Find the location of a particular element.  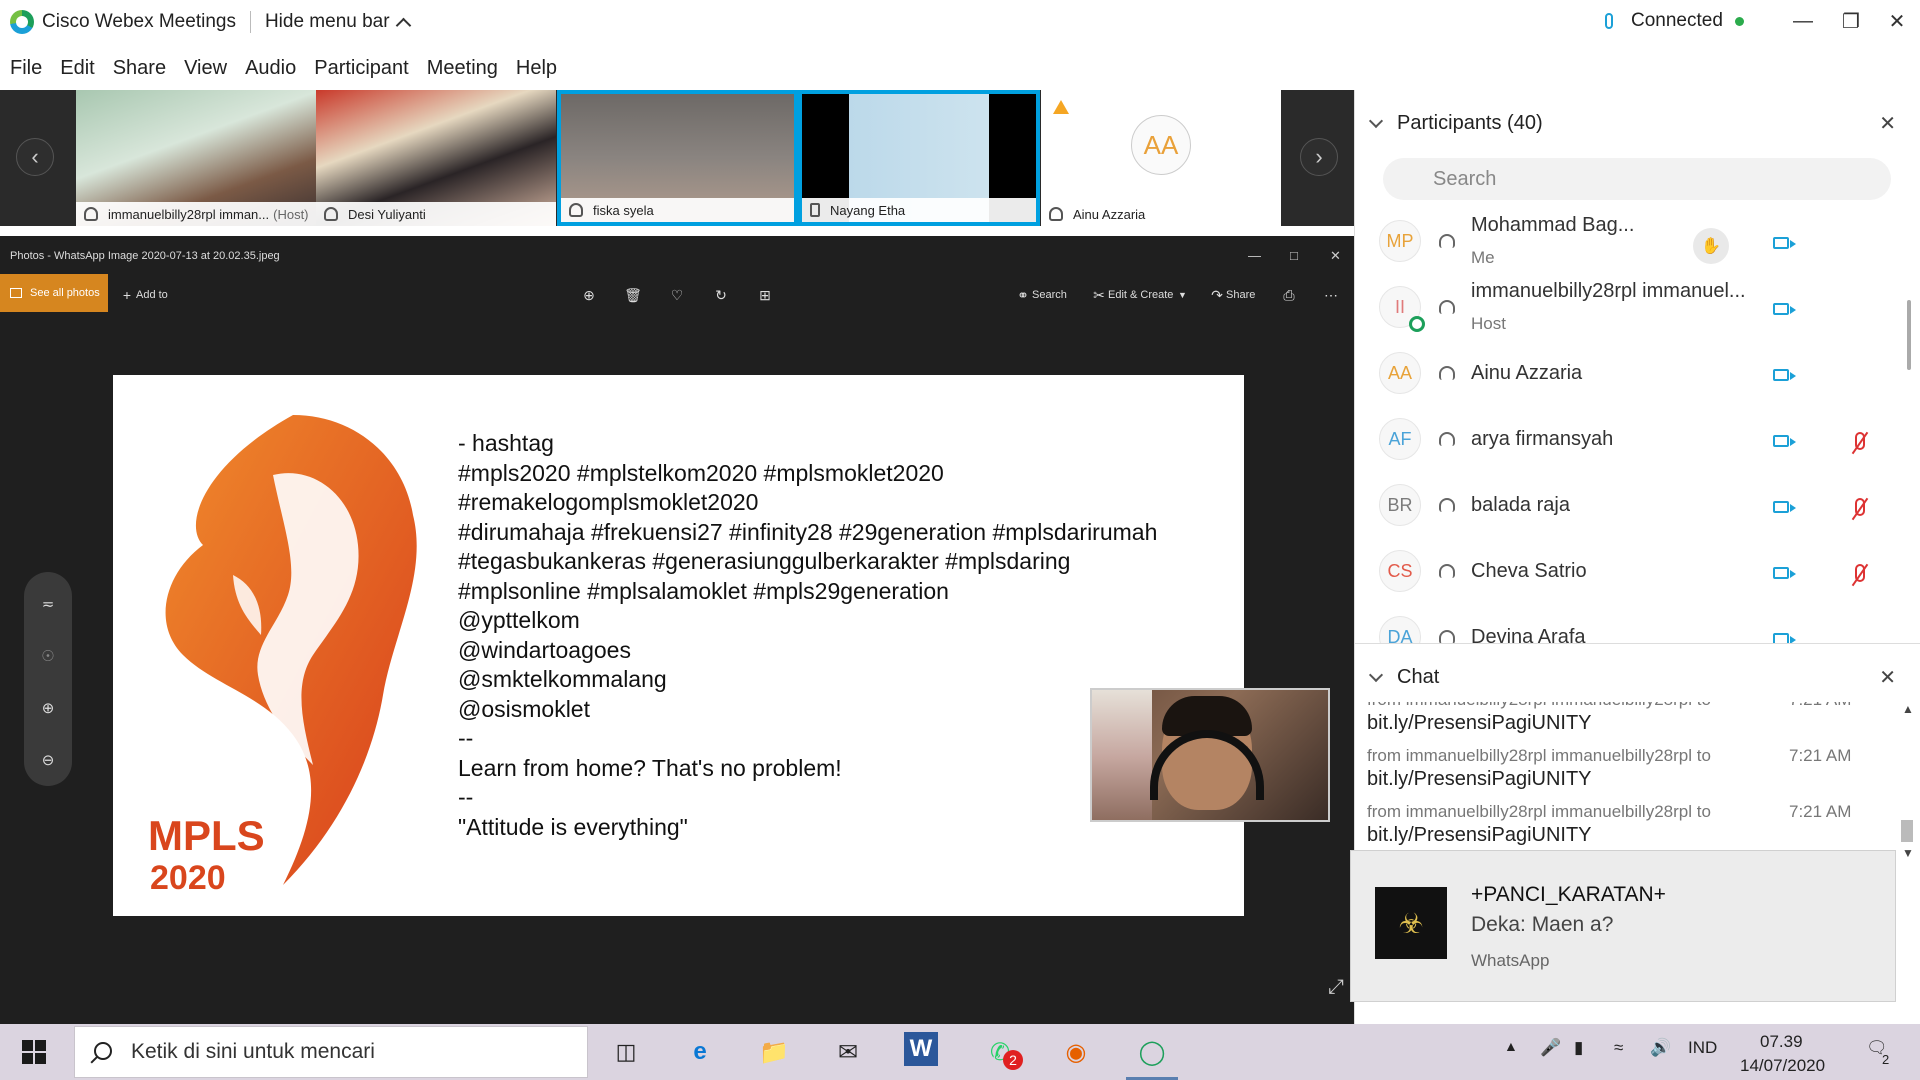

chat-scrollbar: ▲ ▼ is located at coordinates (1908, 782).